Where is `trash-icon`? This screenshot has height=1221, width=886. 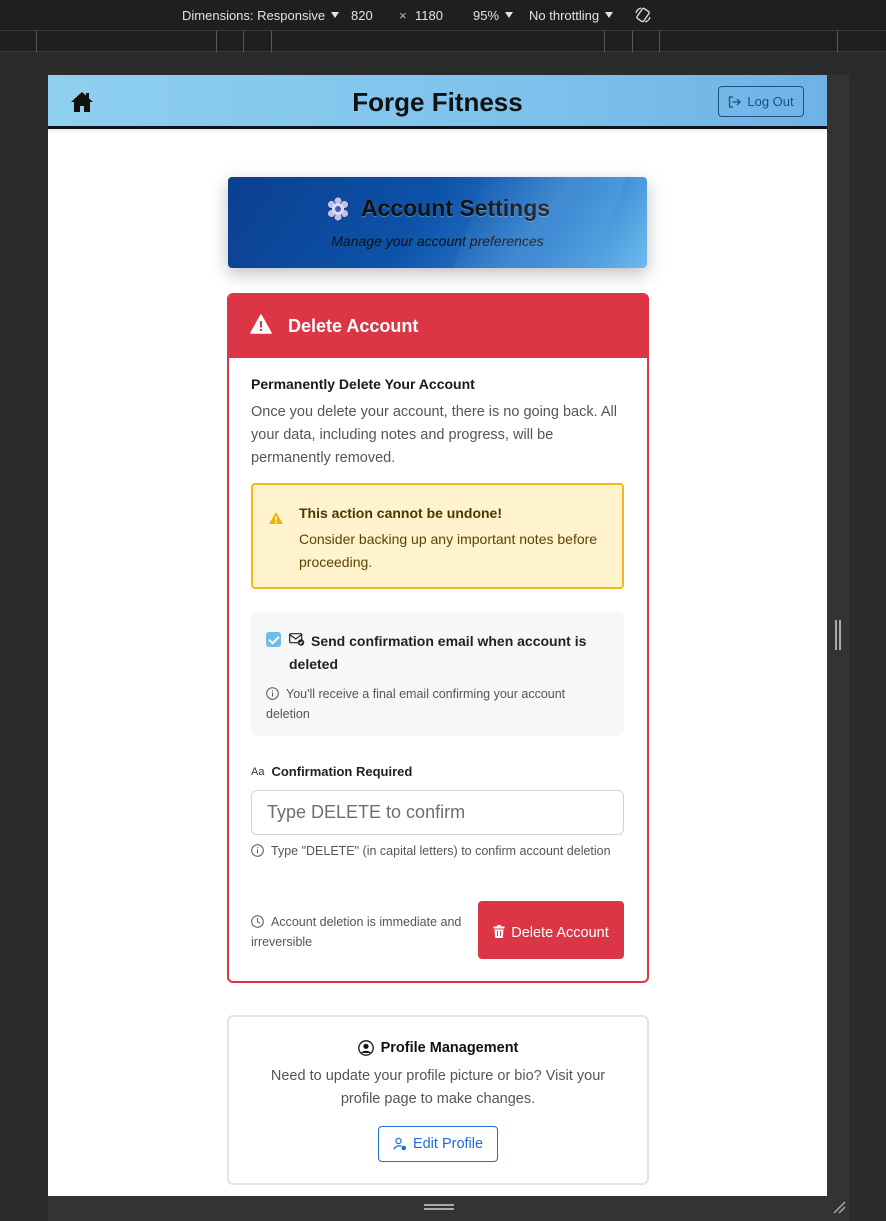
trash-icon is located at coordinates (499, 931).